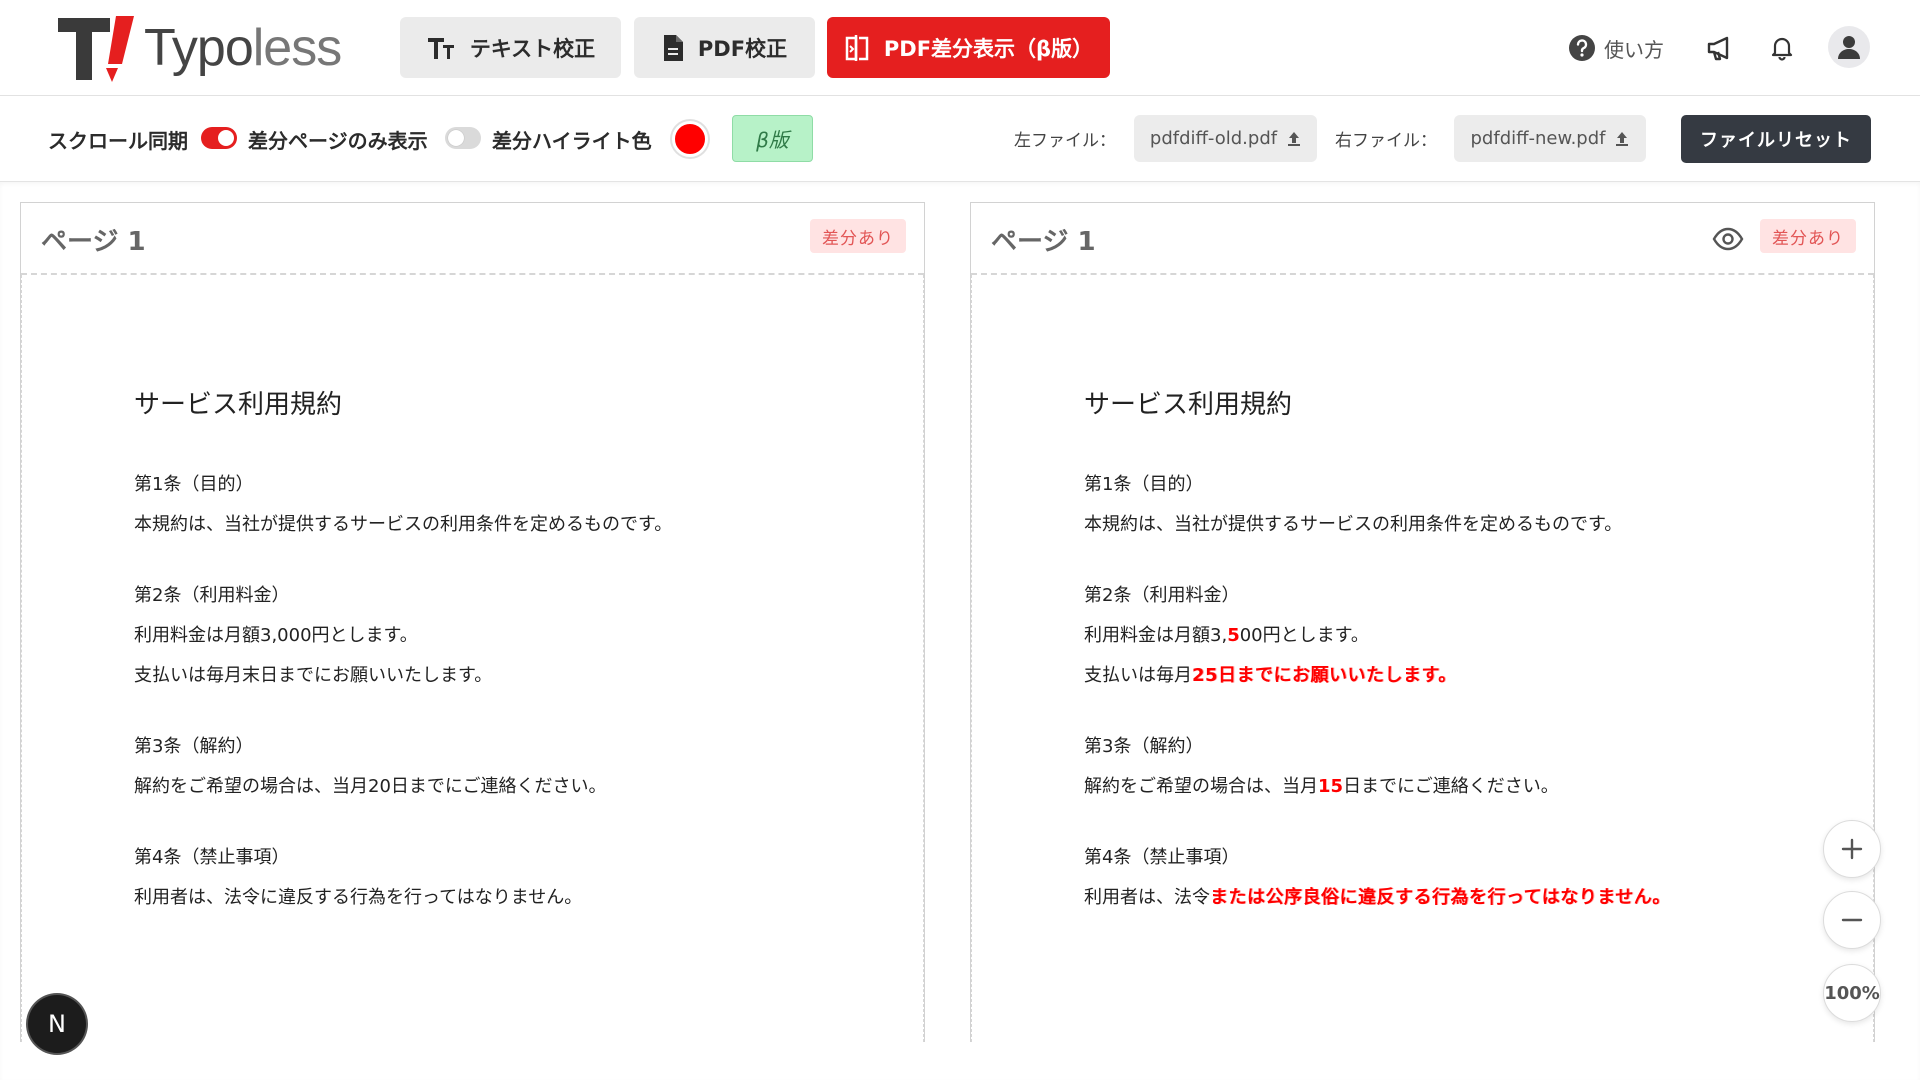 Image resolution: width=1920 pixels, height=1080 pixels. I want to click on announcements-button, so click(1720, 48).